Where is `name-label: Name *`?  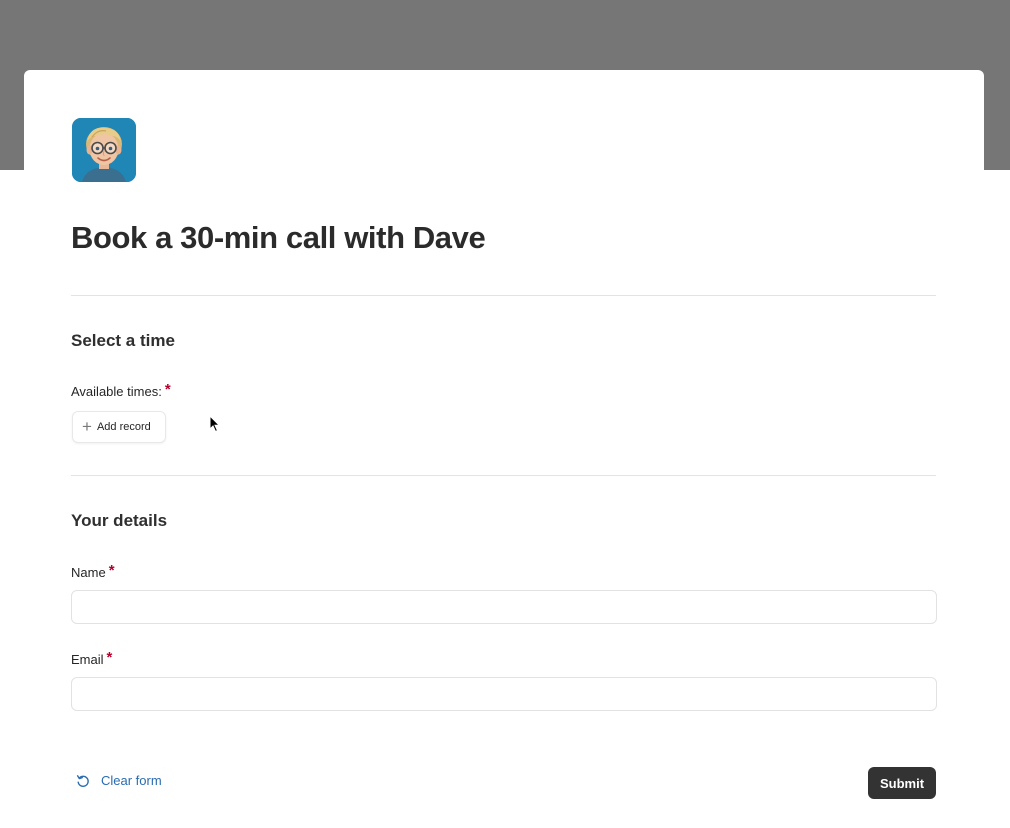
name-label: Name * is located at coordinates (93, 571).